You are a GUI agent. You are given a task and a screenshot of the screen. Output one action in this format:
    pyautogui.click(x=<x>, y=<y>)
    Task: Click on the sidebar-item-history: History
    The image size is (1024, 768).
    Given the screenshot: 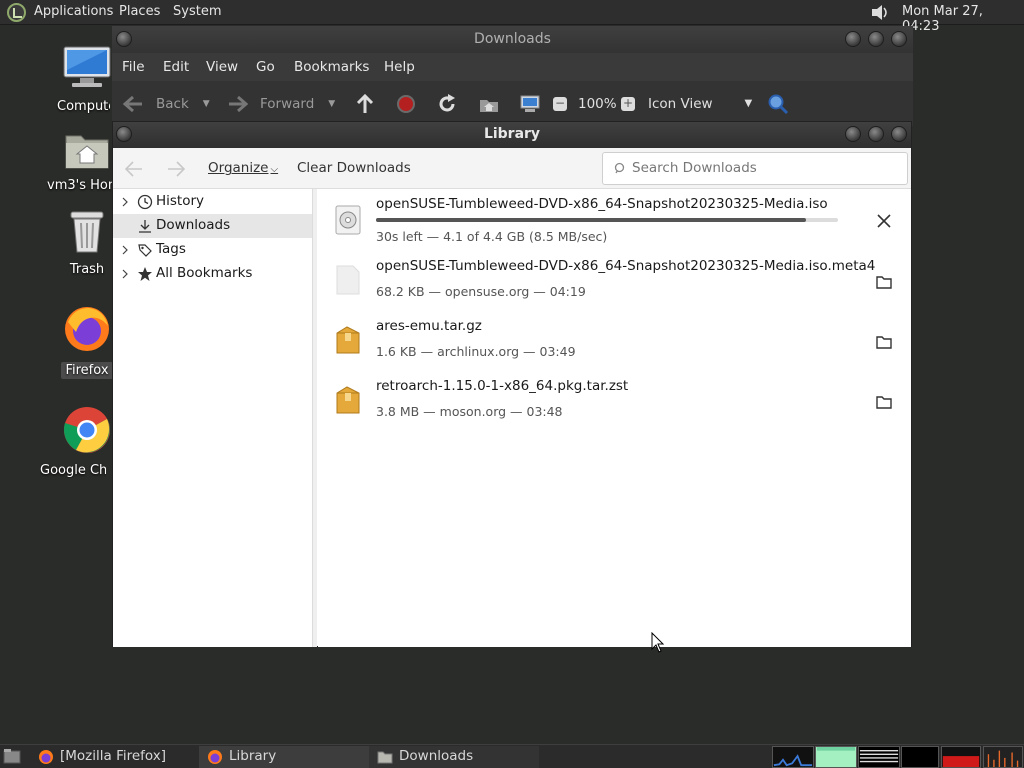 What is the action you would take?
    pyautogui.click(x=212, y=202)
    